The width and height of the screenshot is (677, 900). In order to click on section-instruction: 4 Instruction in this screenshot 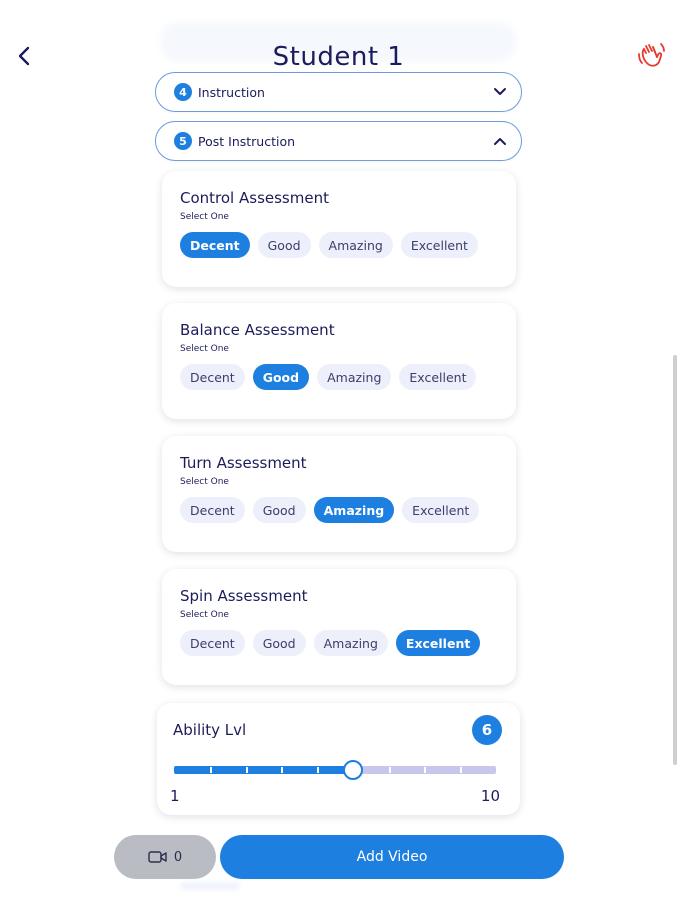, I will do `click(338, 92)`.